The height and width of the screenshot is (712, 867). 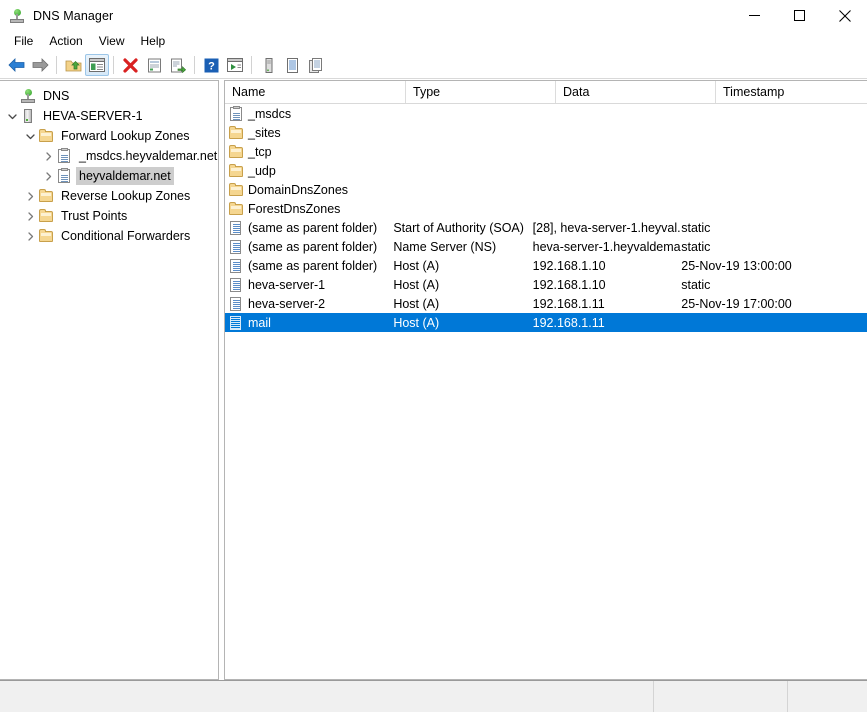 I want to click on column-header-type: Type, so click(x=481, y=92).